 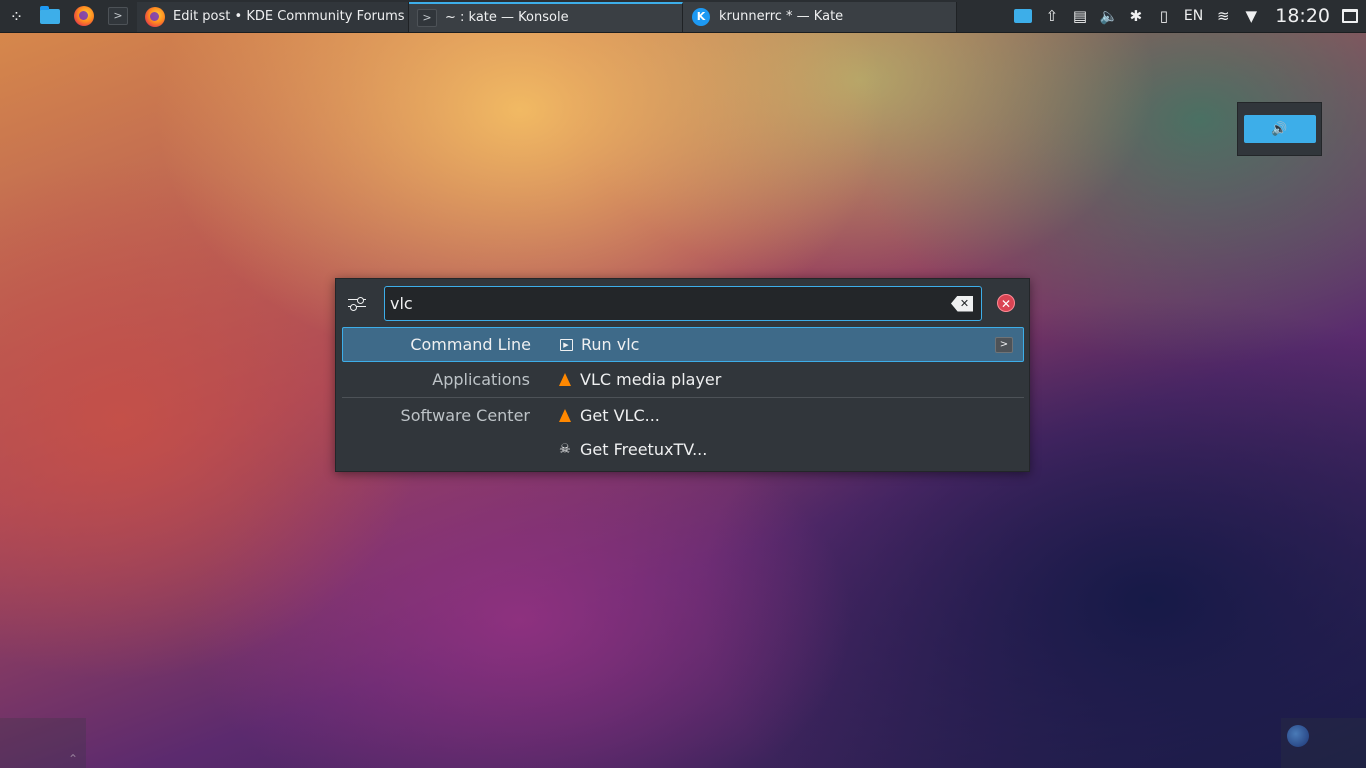 What do you see at coordinates (1006, 303) in the screenshot?
I see `close-icon: ✕` at bounding box center [1006, 303].